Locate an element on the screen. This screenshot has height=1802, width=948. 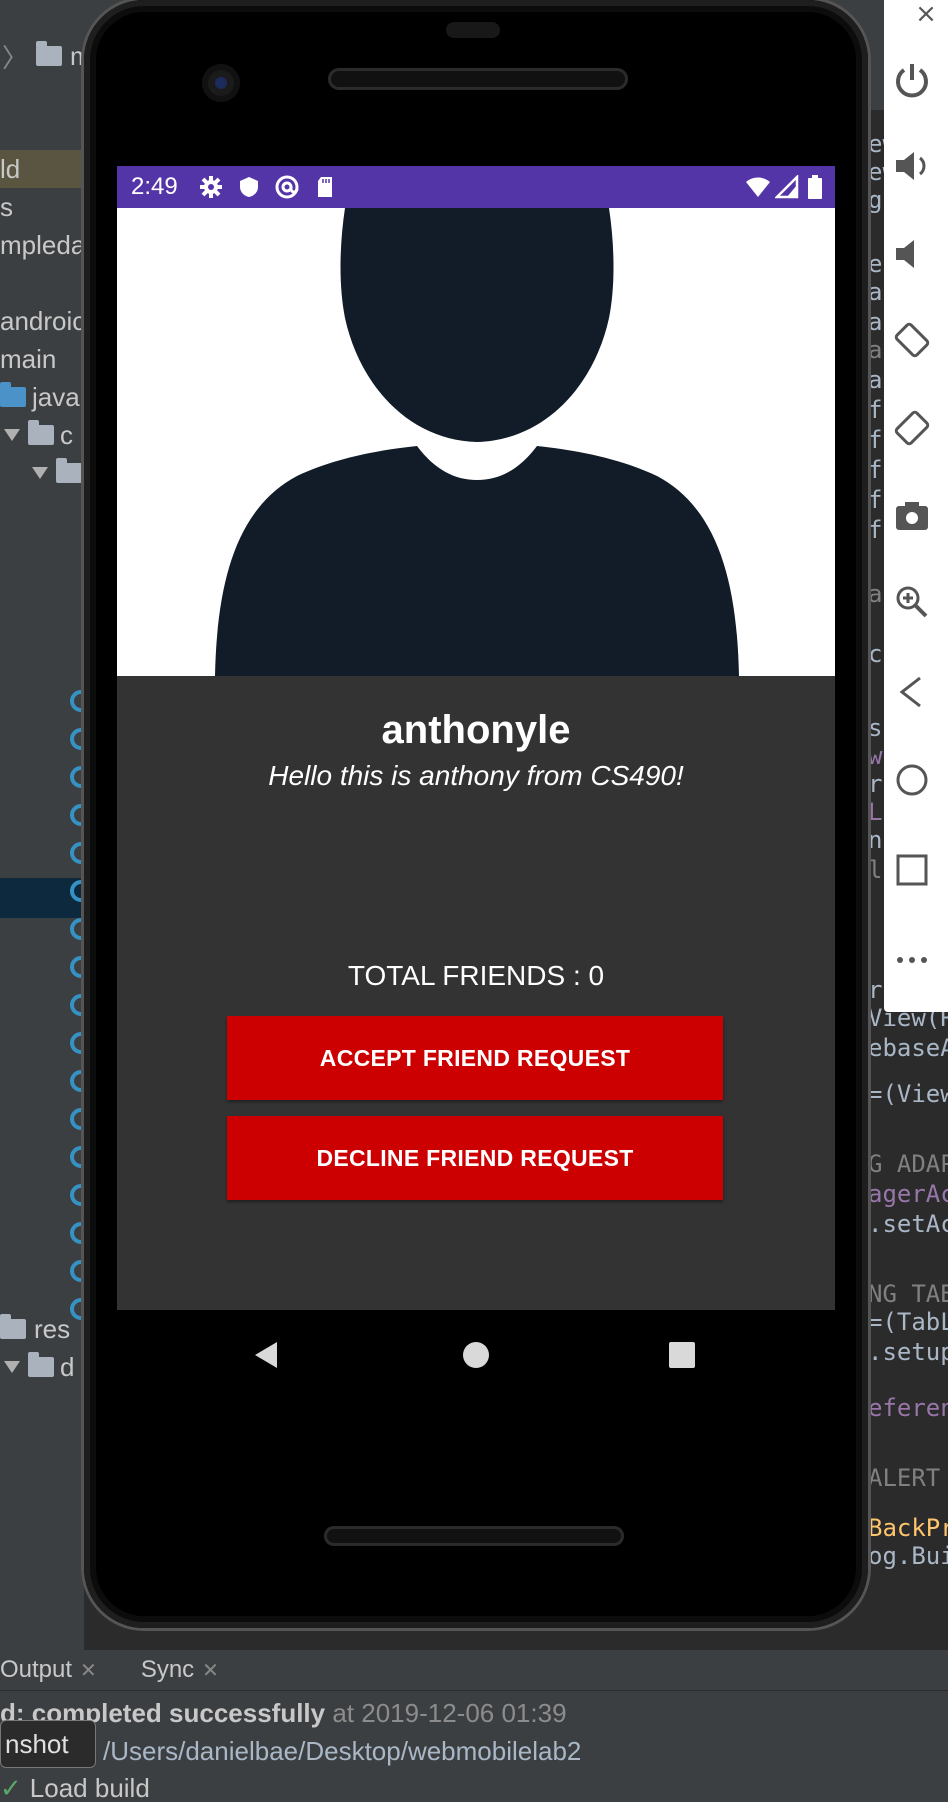
code-line: ebaseAu is located at coordinates (908, 1048).